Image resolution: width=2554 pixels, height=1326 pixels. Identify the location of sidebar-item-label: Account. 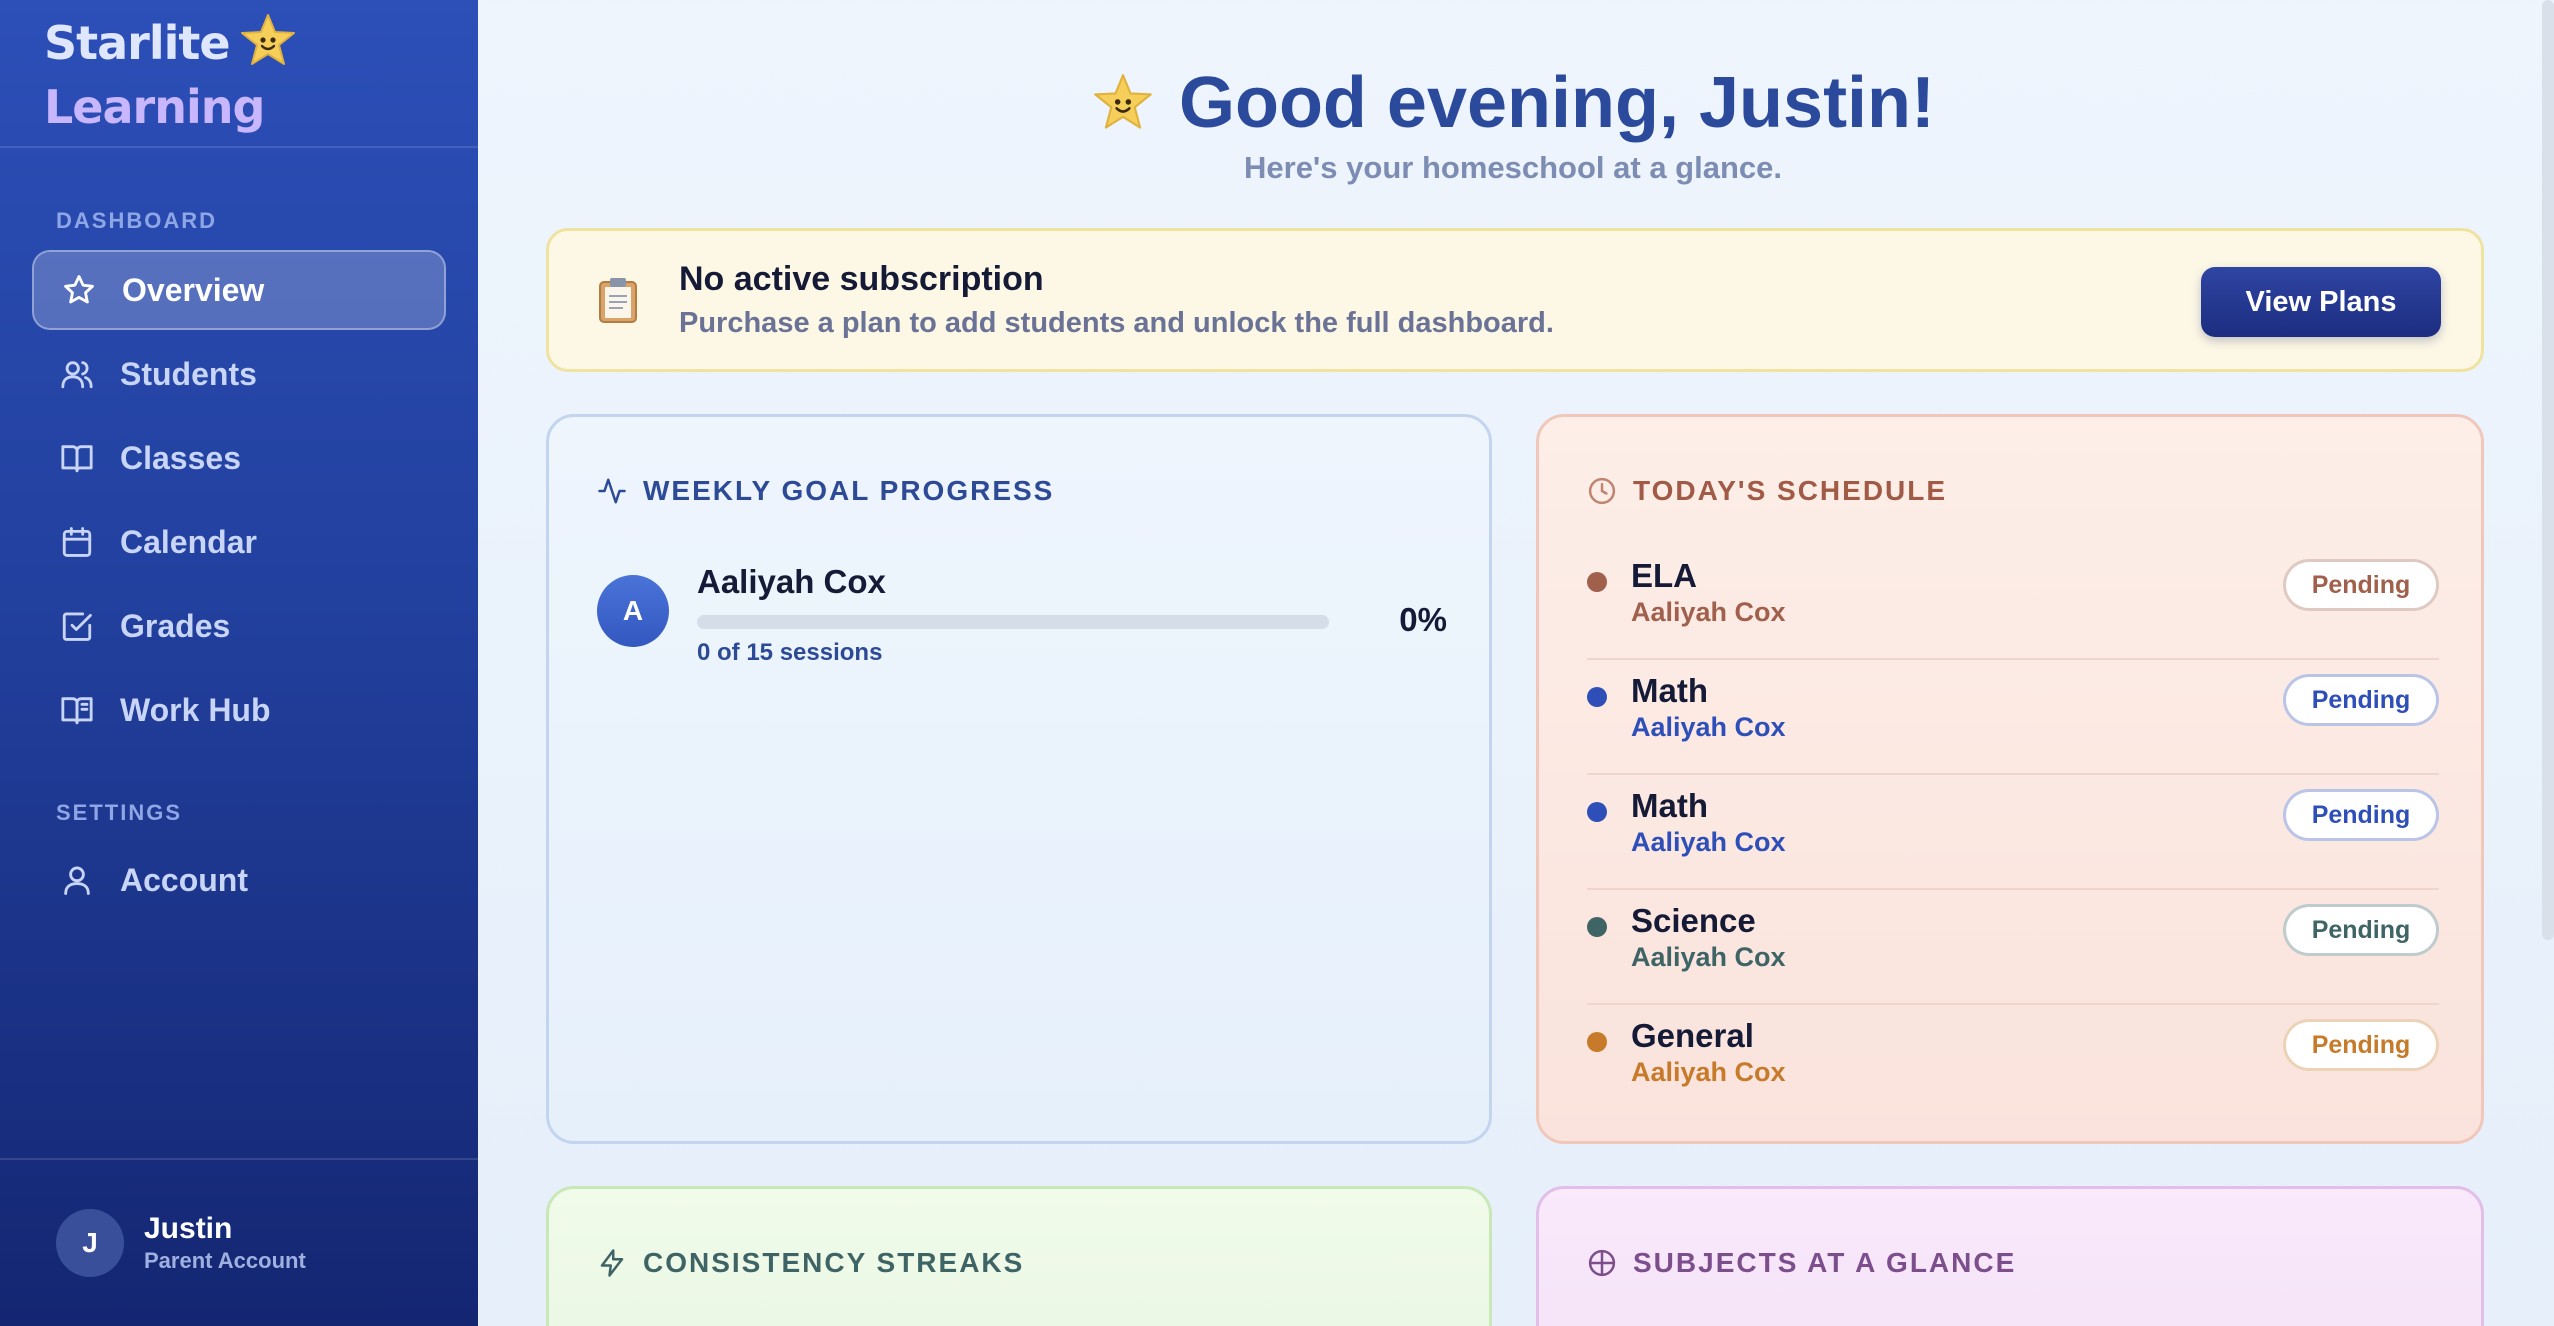
(184, 879).